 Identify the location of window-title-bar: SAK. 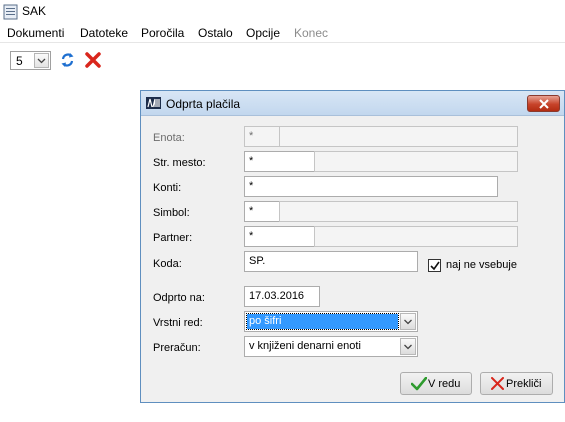
(282, 12).